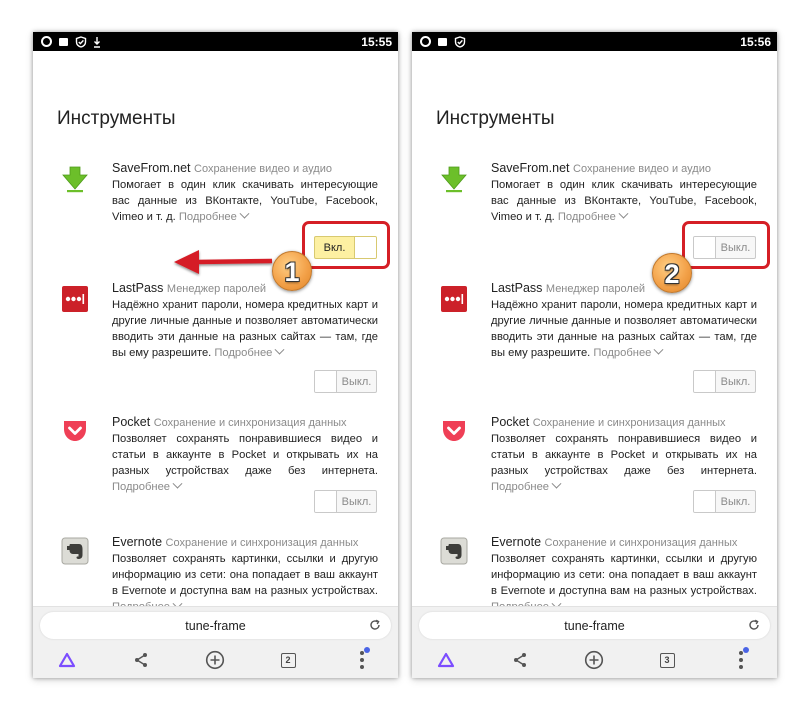 The width and height of the screenshot is (808, 710). What do you see at coordinates (81, 42) in the screenshot?
I see `shield-check-icon` at bounding box center [81, 42].